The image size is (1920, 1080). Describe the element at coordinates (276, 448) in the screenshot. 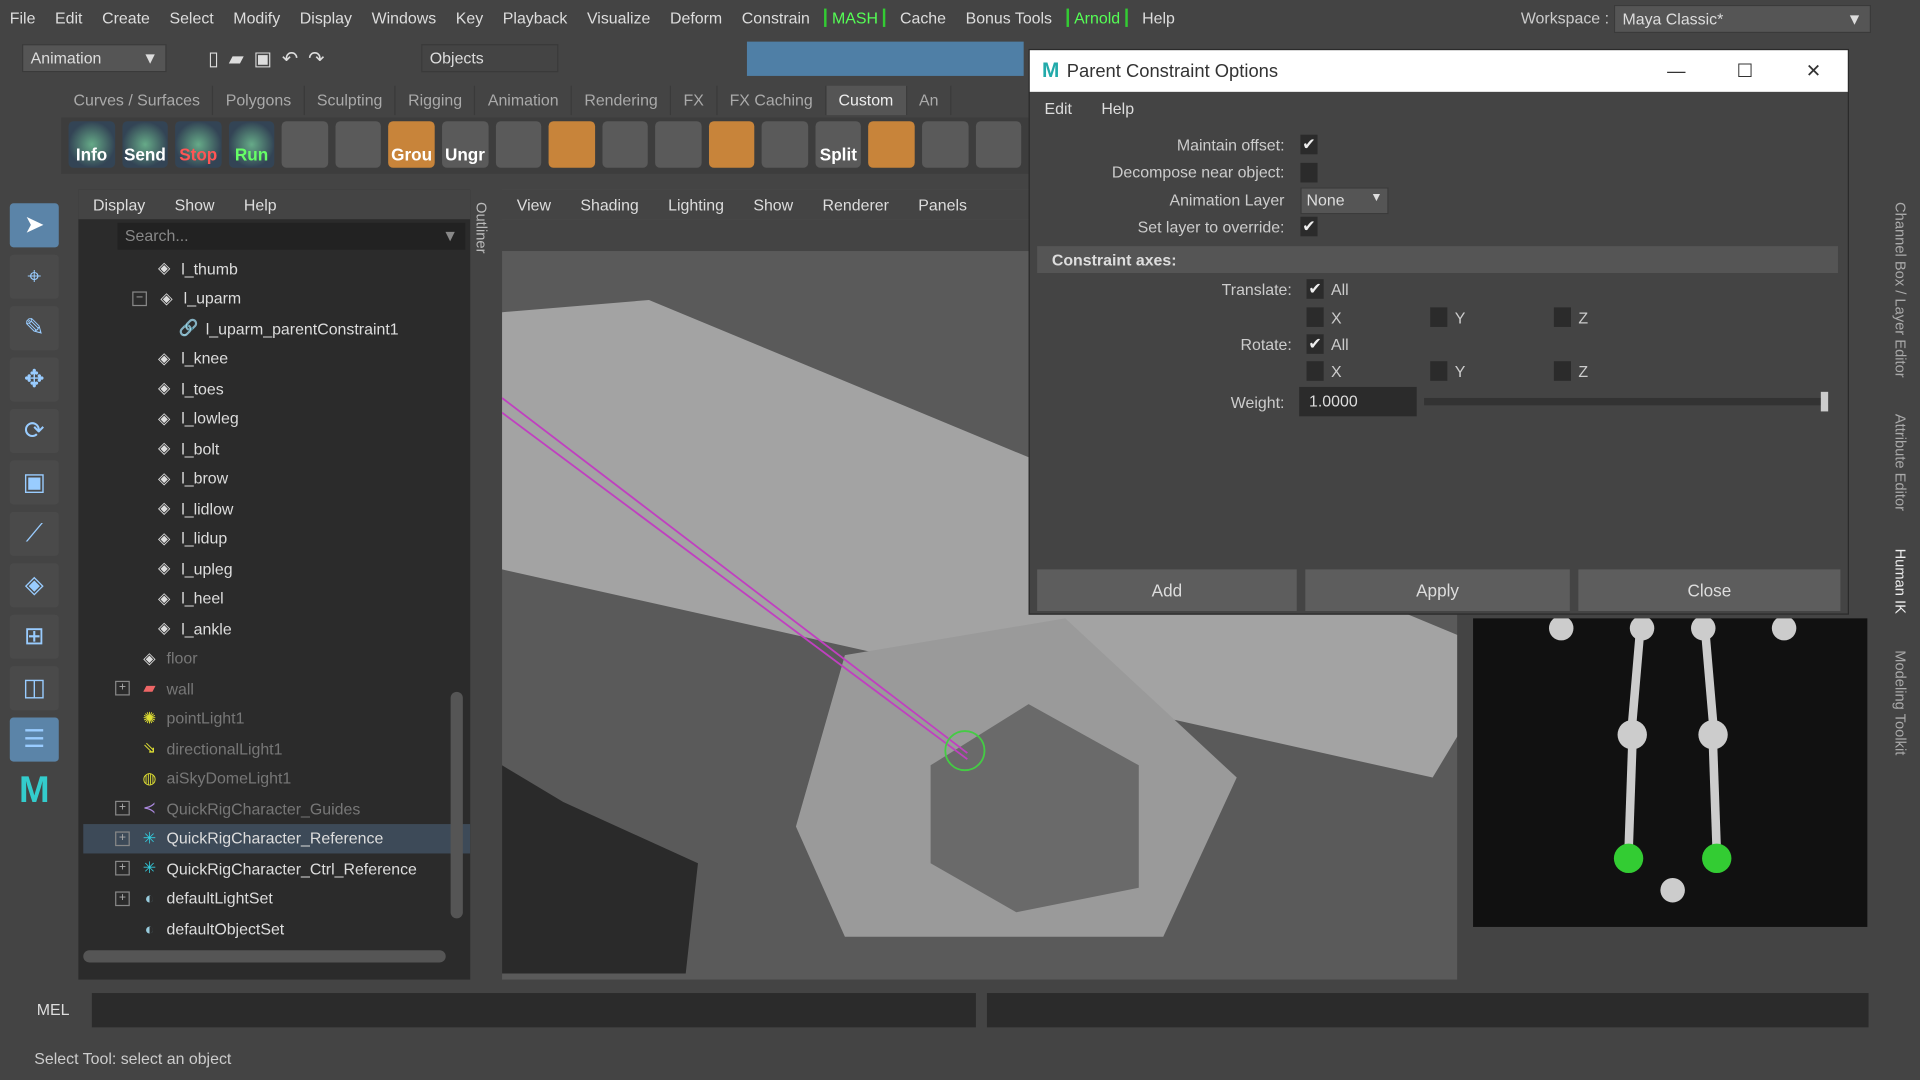

I see `outliner-item: ◈ l_bolt` at that location.